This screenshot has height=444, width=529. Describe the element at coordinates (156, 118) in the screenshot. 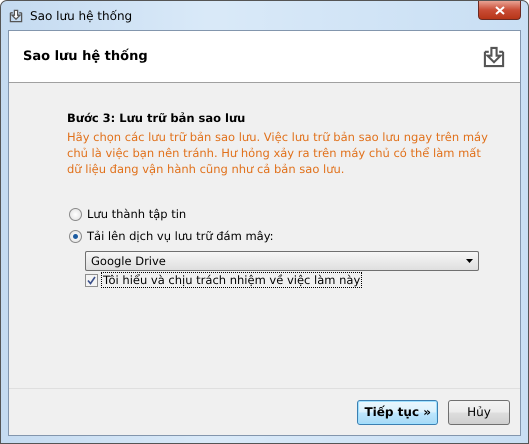

I see `step-title: Bước 3: Lưu trữ bản sao lưu` at that location.